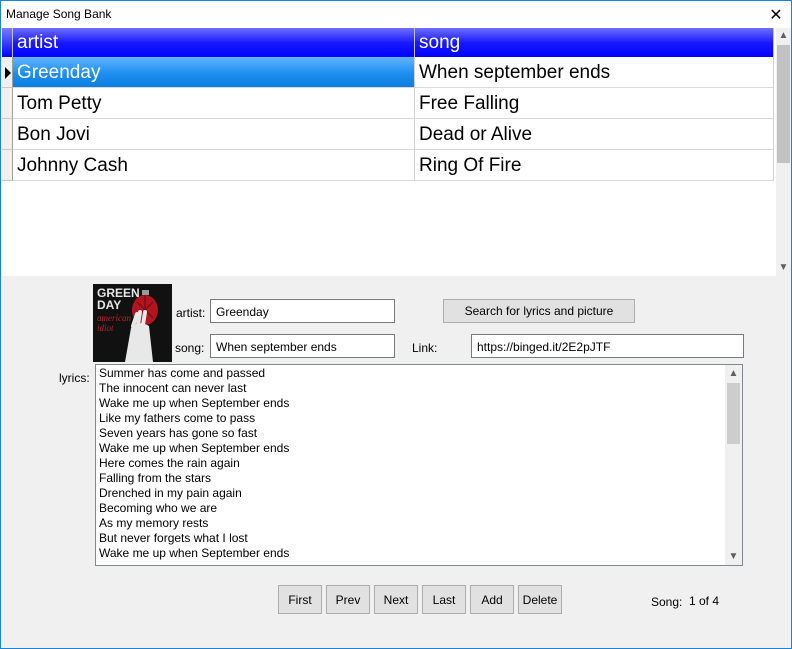 The width and height of the screenshot is (792, 649). What do you see at coordinates (177, 418) in the screenshot?
I see `lyrics-line: Like my fathers come to pass` at bounding box center [177, 418].